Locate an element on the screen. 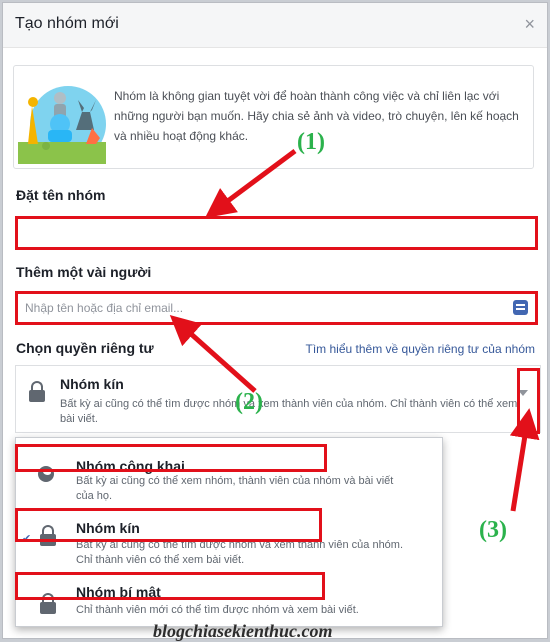 The width and height of the screenshot is (550, 642). annotation-step-3: (3) is located at coordinates (493, 530).